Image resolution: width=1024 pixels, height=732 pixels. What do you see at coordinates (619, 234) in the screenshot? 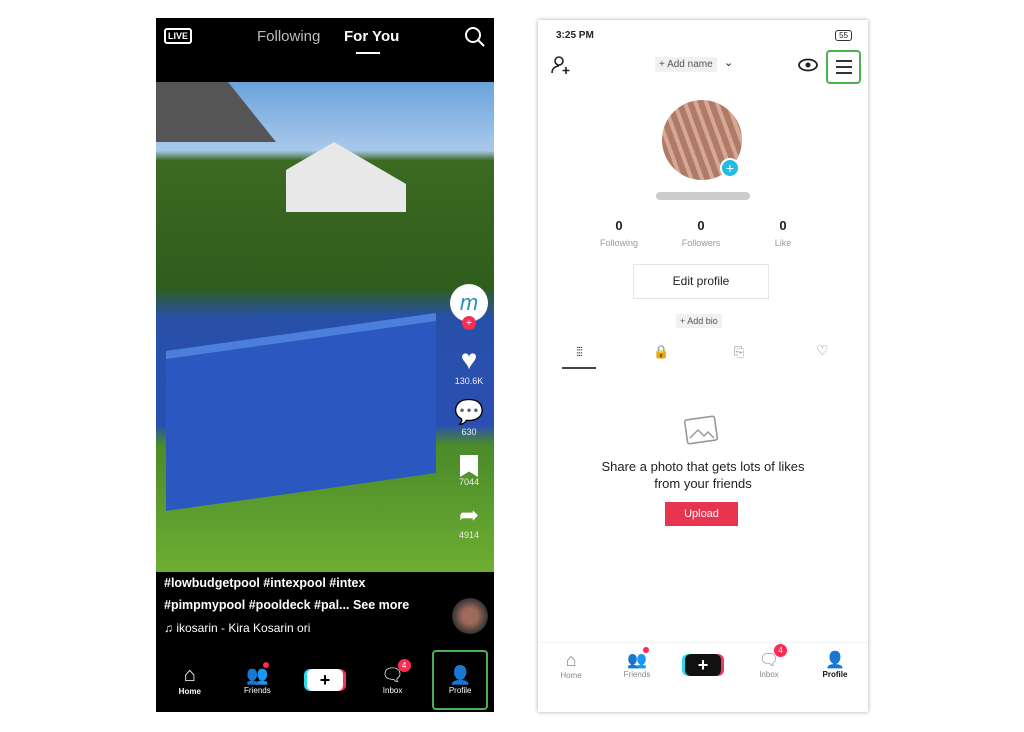
I see `stat-following: 0 Following` at bounding box center [619, 234].